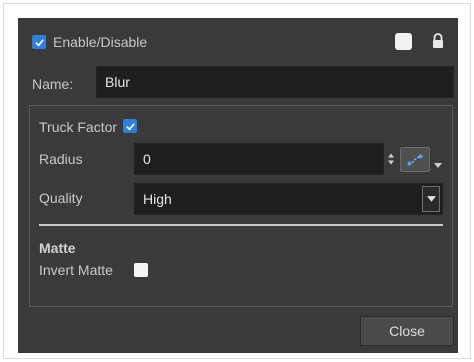 This screenshot has height=362, width=474. What do you see at coordinates (275, 82) in the screenshot?
I see `name-field: Blur` at bounding box center [275, 82].